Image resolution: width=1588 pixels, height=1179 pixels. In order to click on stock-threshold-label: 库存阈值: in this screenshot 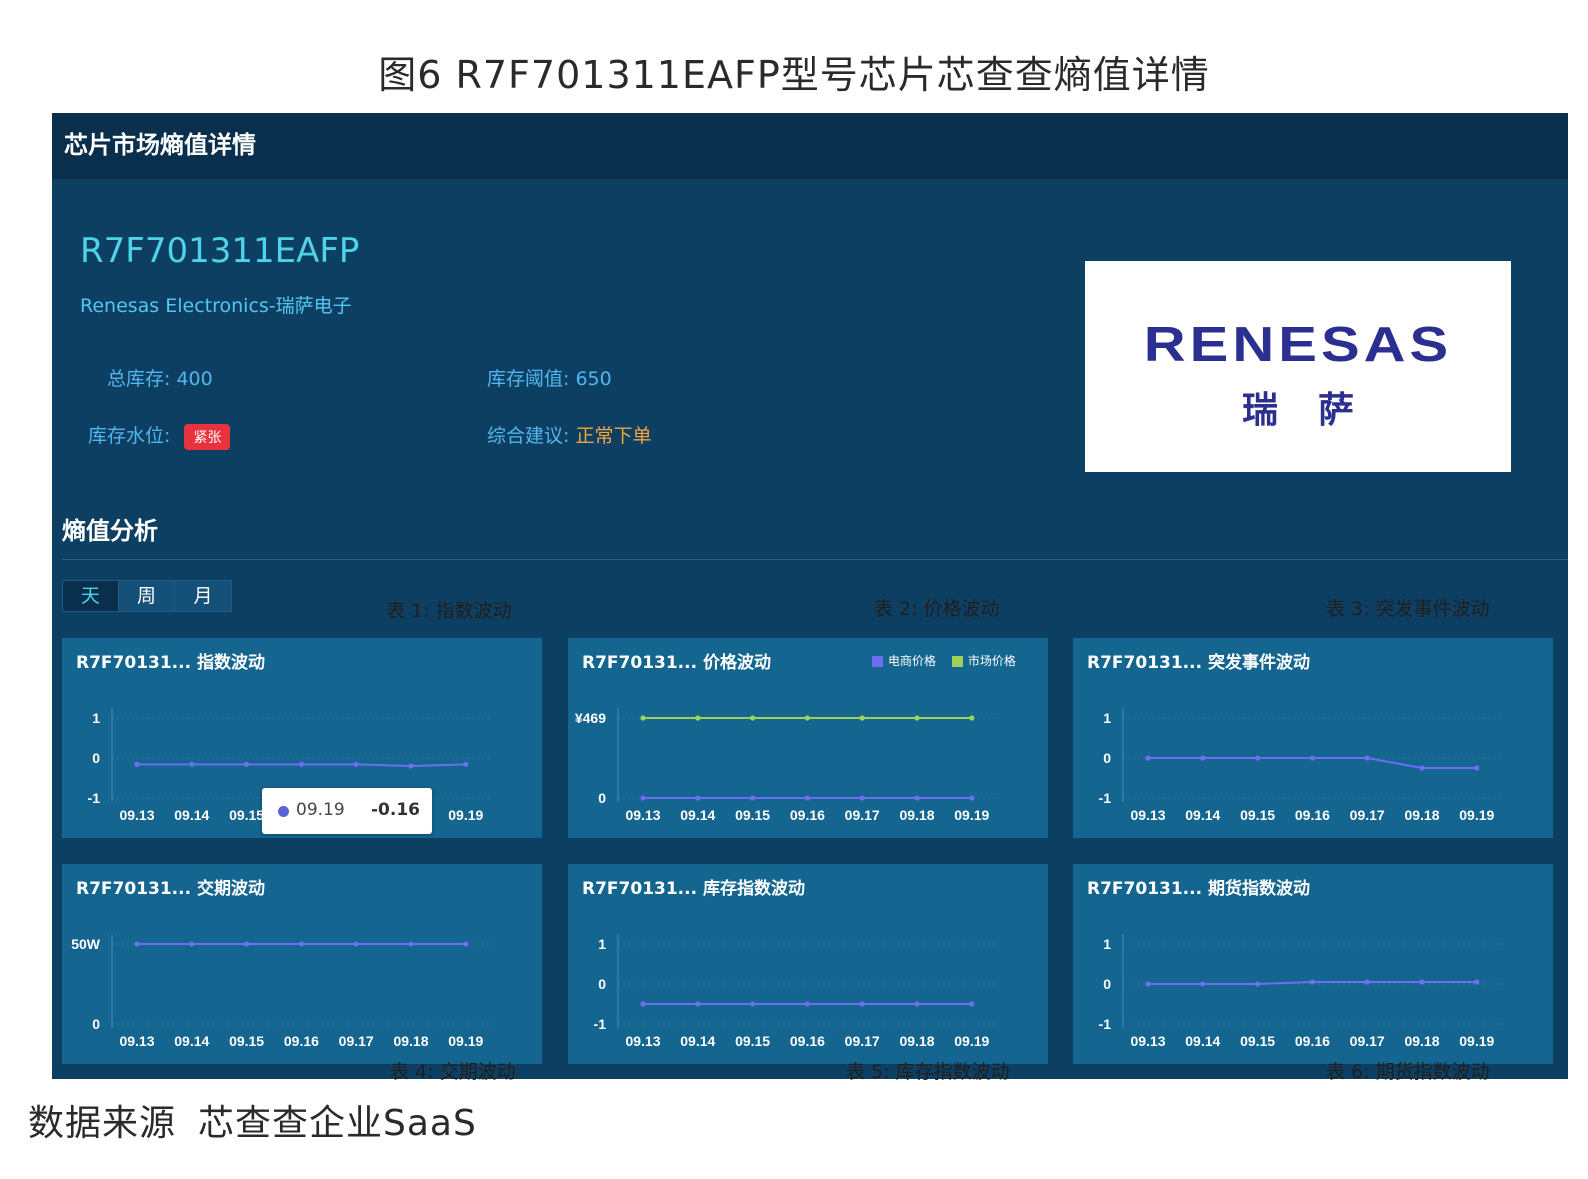, I will do `click(528, 379)`.